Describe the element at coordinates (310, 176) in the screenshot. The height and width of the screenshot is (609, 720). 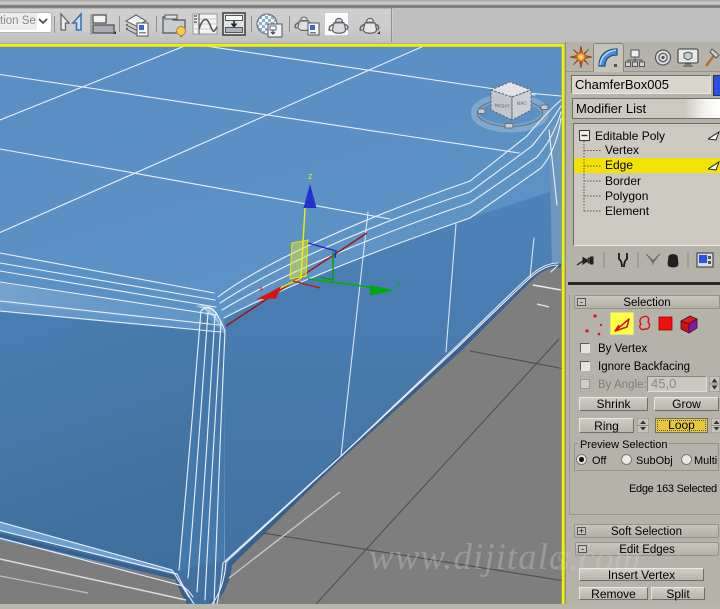
I see `svg-text: z` at that location.